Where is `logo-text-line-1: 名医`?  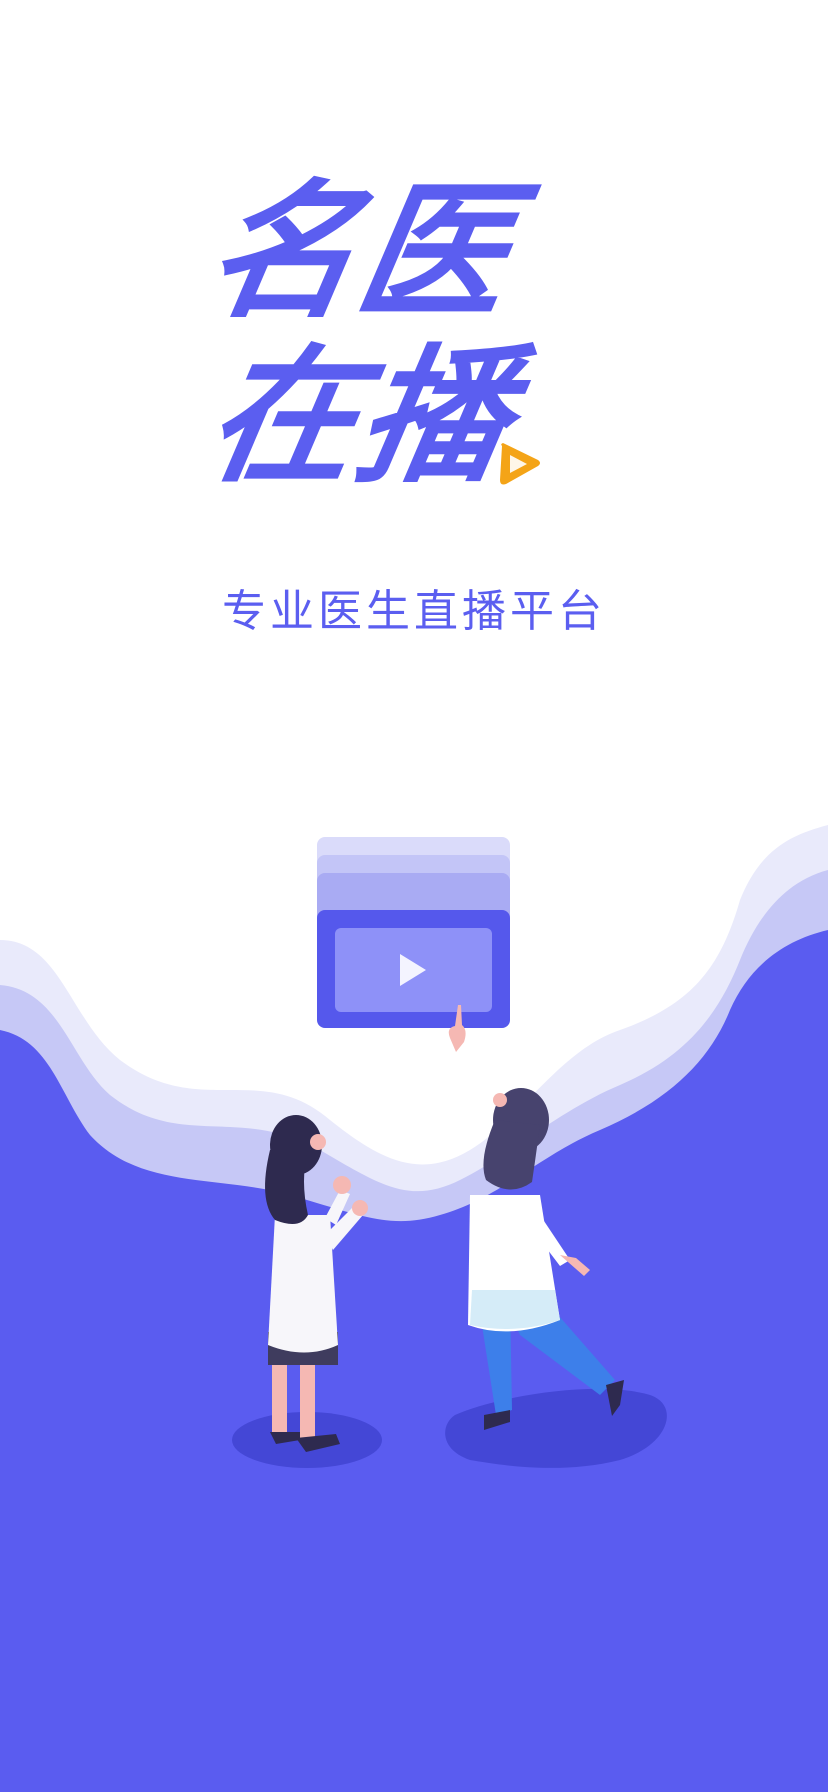 logo-text-line-1: 名医 is located at coordinates (360, 252).